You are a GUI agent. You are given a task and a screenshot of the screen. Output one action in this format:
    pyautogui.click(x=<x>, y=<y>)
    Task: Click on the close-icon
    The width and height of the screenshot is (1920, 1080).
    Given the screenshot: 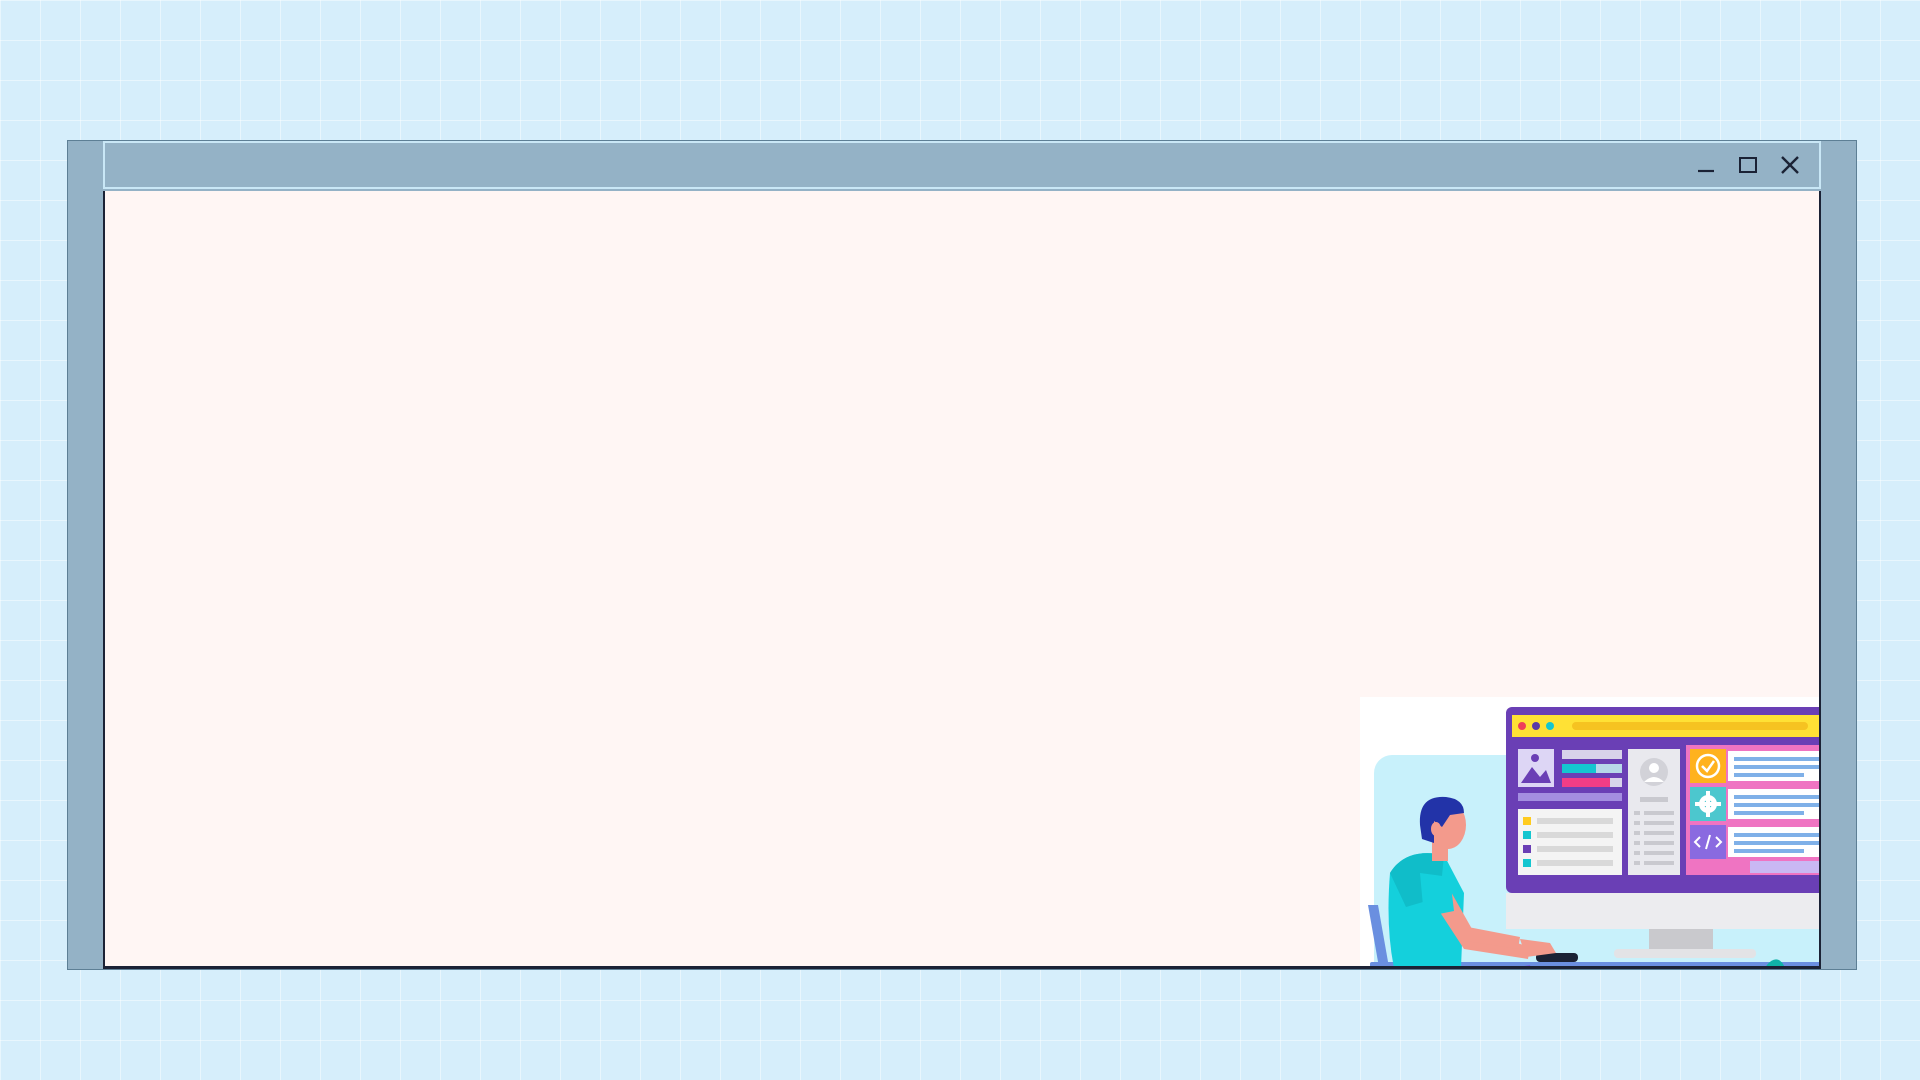 What is the action you would take?
    pyautogui.click(x=1790, y=165)
    